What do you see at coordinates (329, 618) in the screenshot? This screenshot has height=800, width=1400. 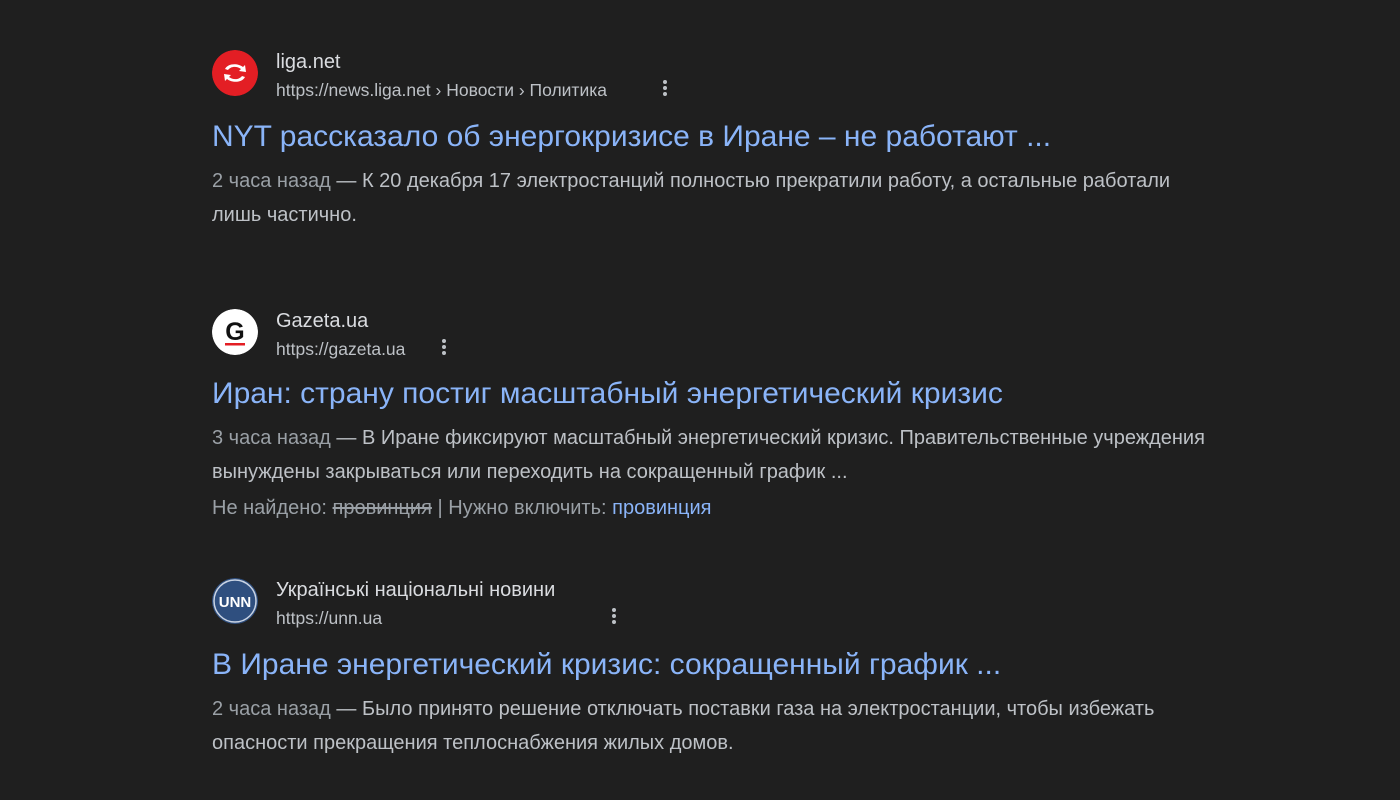 I see `site-url: https://unn.ua` at bounding box center [329, 618].